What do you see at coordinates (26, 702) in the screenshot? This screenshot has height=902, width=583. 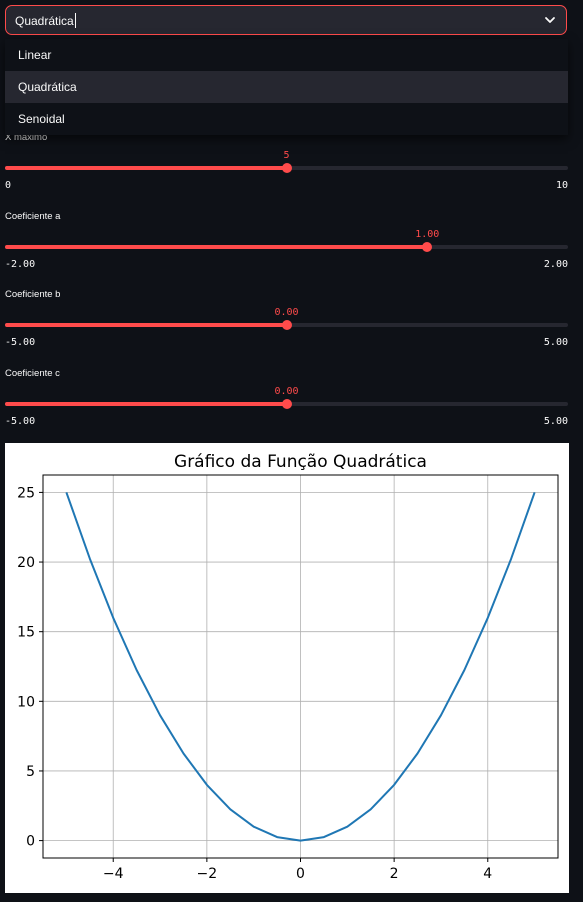 I see `y-tick-label: 10` at bounding box center [26, 702].